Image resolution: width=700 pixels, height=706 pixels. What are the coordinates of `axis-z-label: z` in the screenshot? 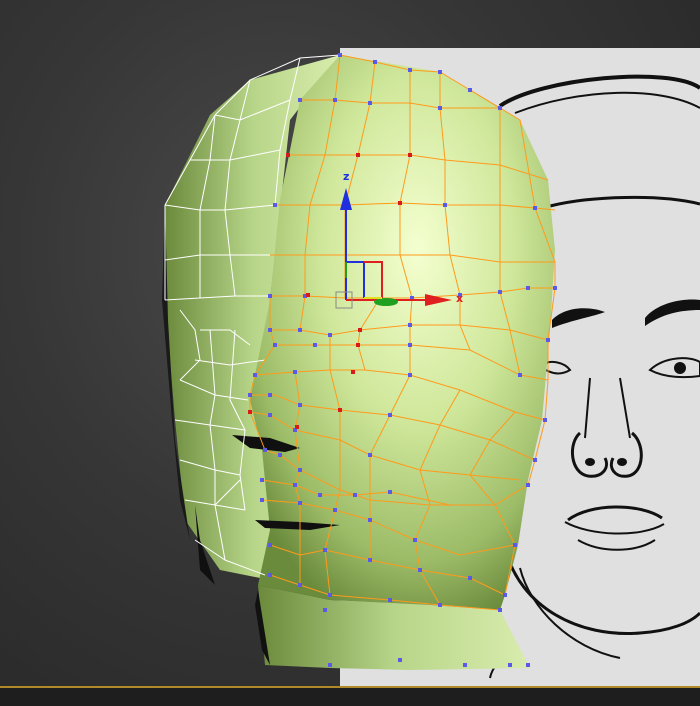 It's located at (346, 176).